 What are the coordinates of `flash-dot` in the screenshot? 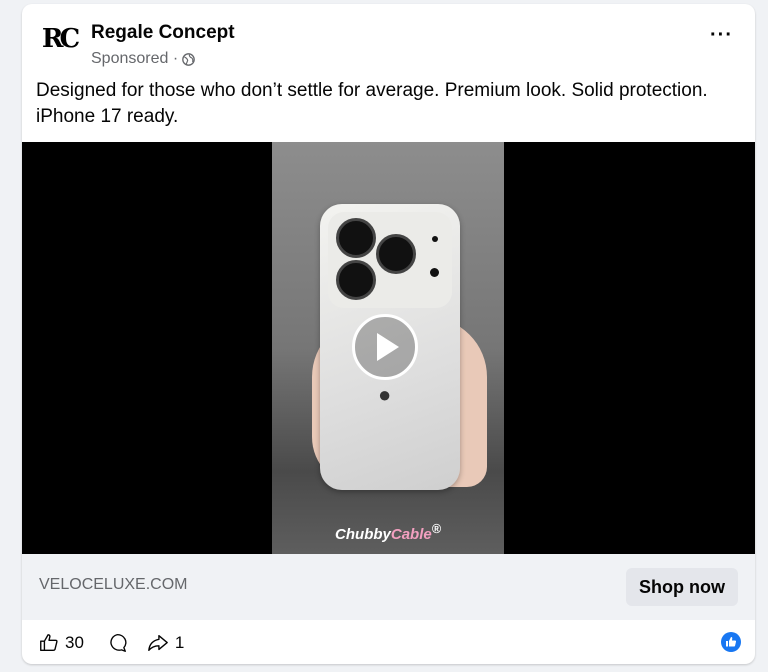 It's located at (435, 239).